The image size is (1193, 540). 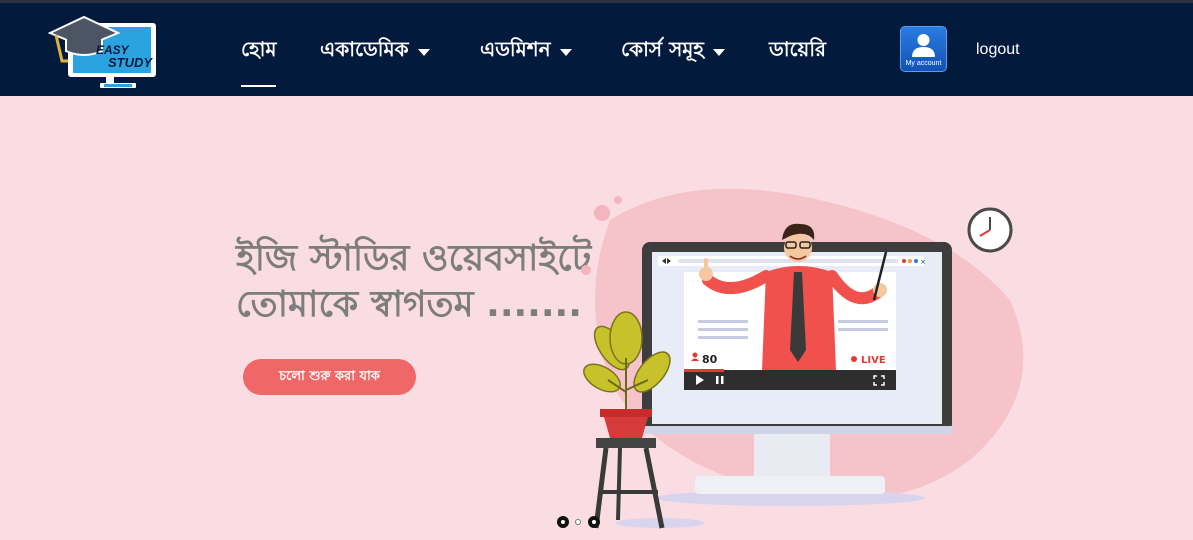 What do you see at coordinates (923, 63) in the screenshot?
I see `my-account-label: My account` at bounding box center [923, 63].